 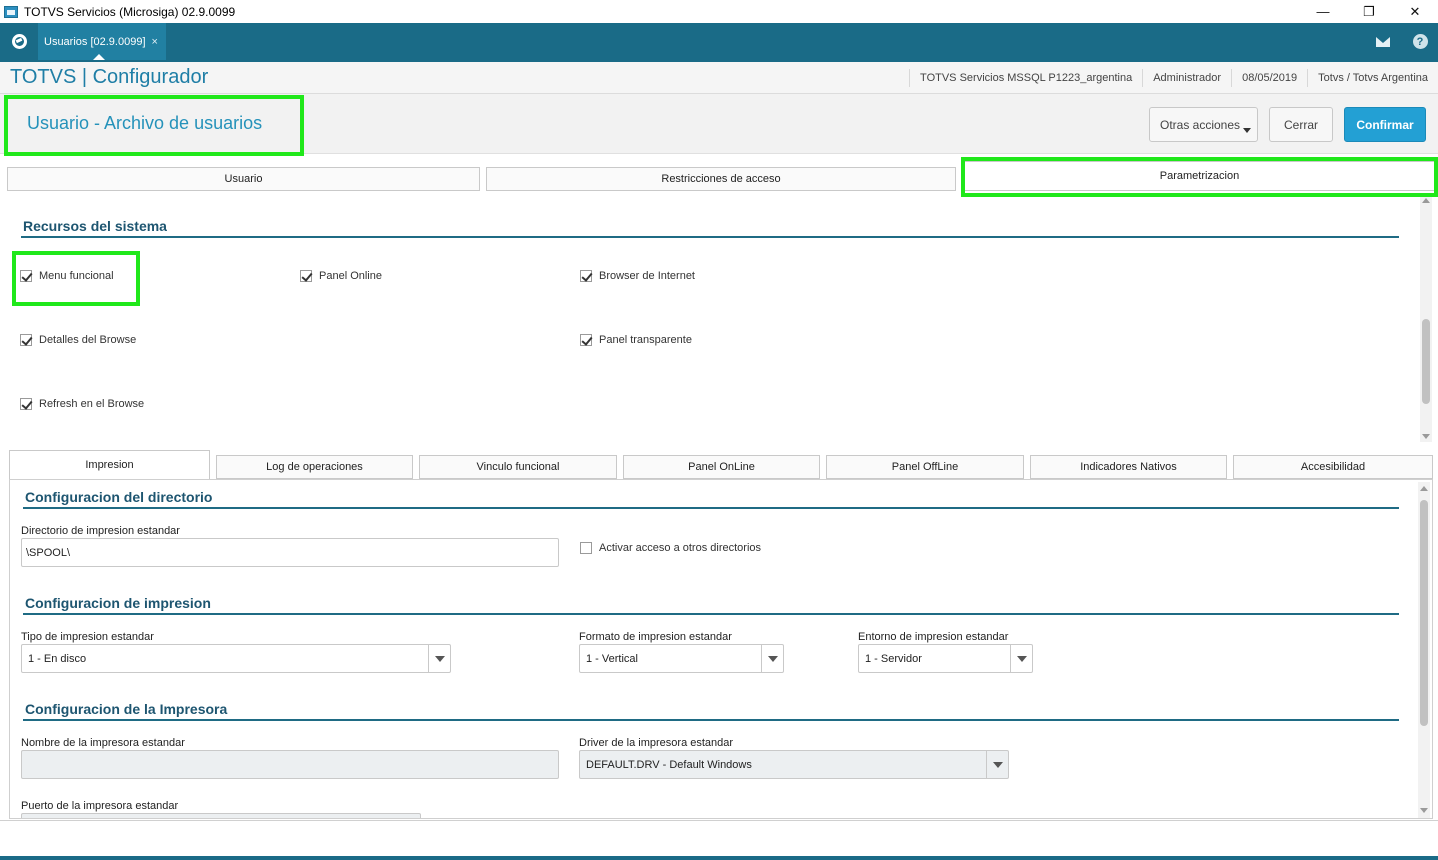 I want to click on entorno-label: Entorno de impresion estandar, so click(x=933, y=637).